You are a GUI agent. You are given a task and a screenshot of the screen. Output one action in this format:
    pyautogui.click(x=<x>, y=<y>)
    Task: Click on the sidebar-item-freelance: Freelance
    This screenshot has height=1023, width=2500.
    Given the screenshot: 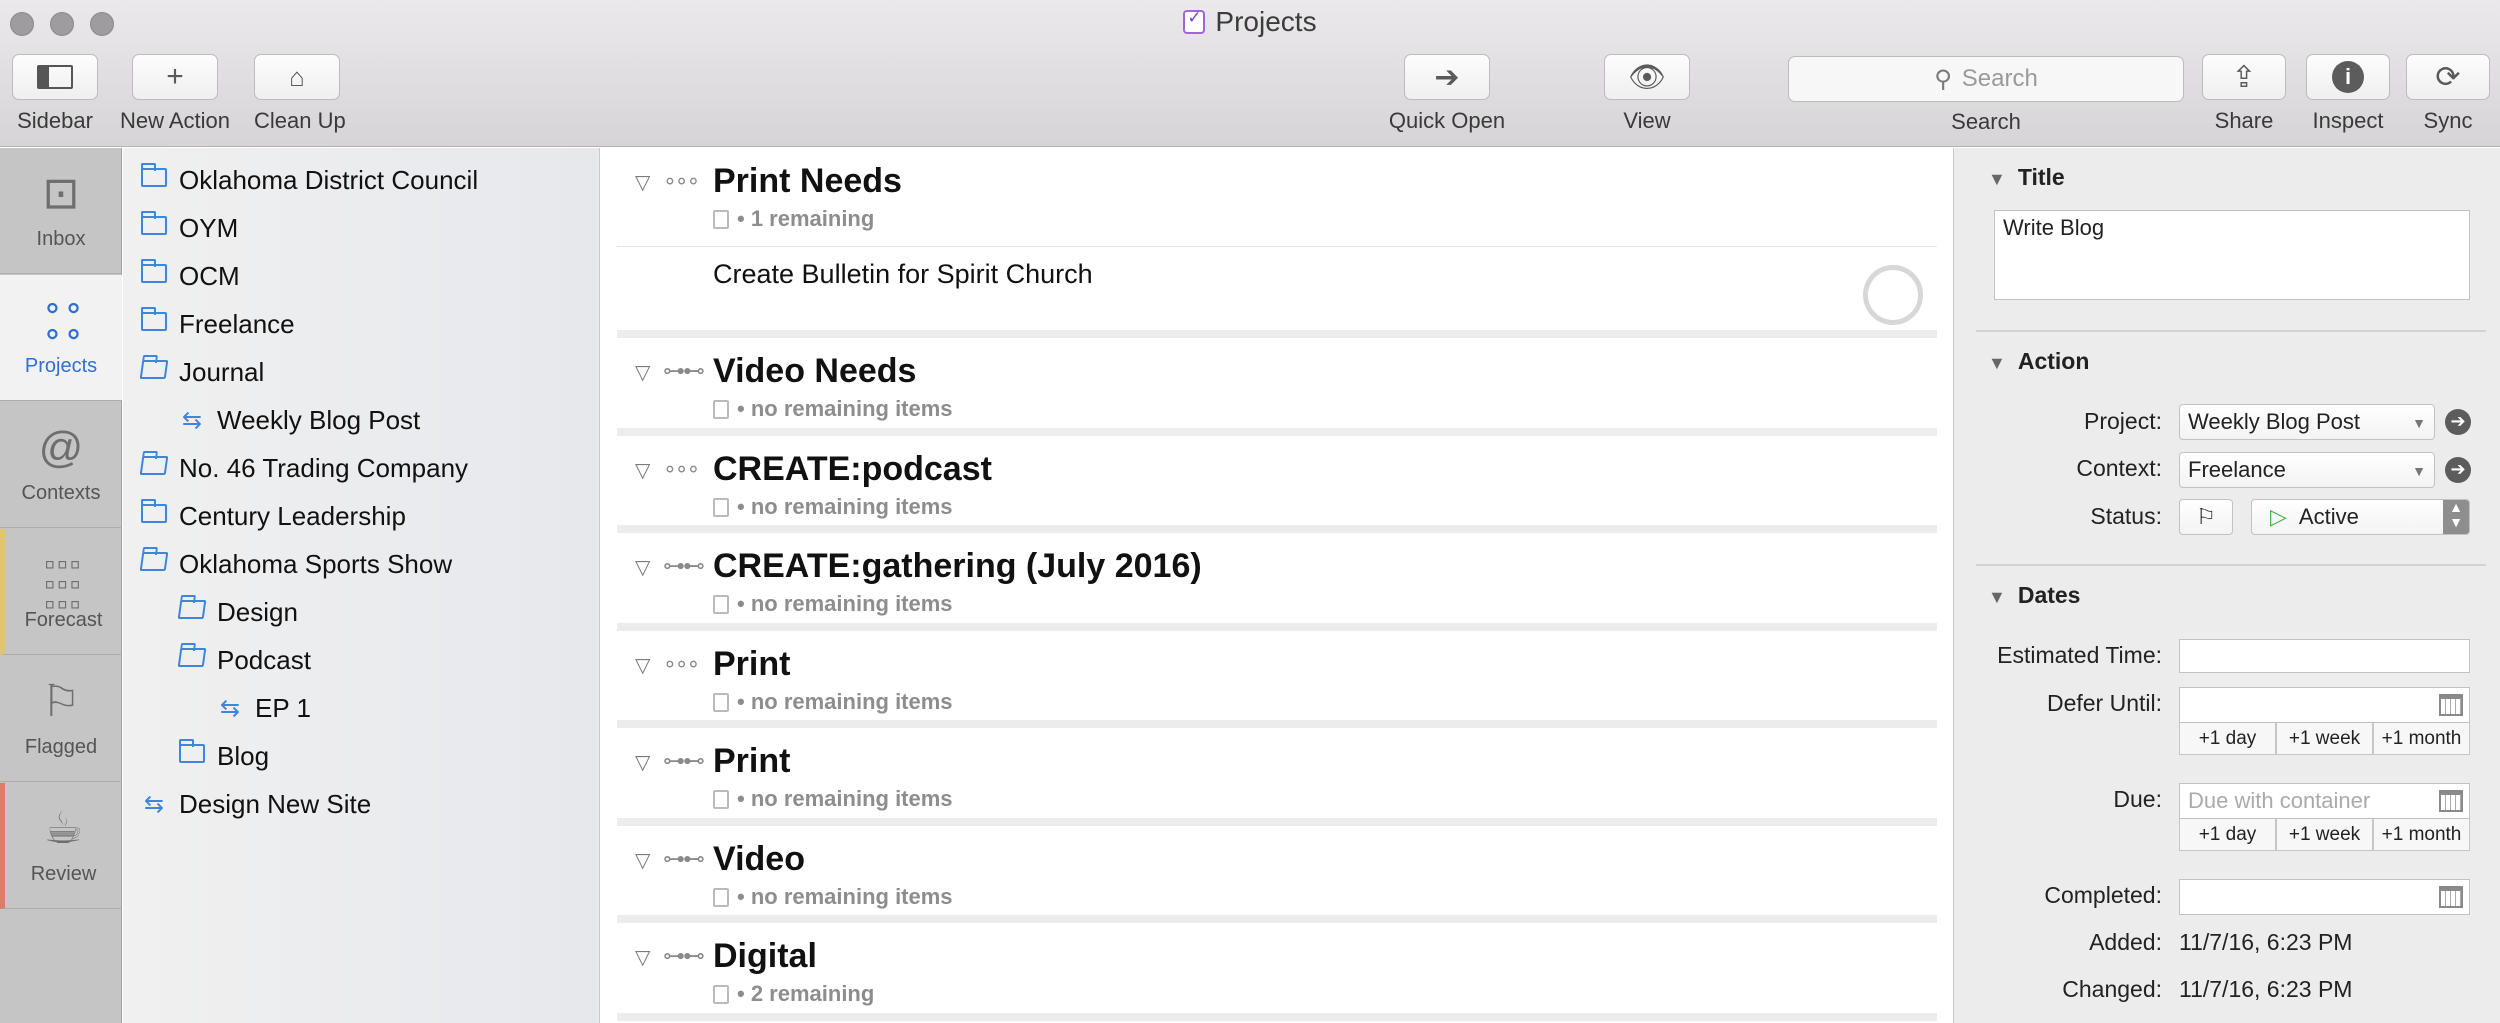 What is the action you would take?
    pyautogui.click(x=217, y=324)
    